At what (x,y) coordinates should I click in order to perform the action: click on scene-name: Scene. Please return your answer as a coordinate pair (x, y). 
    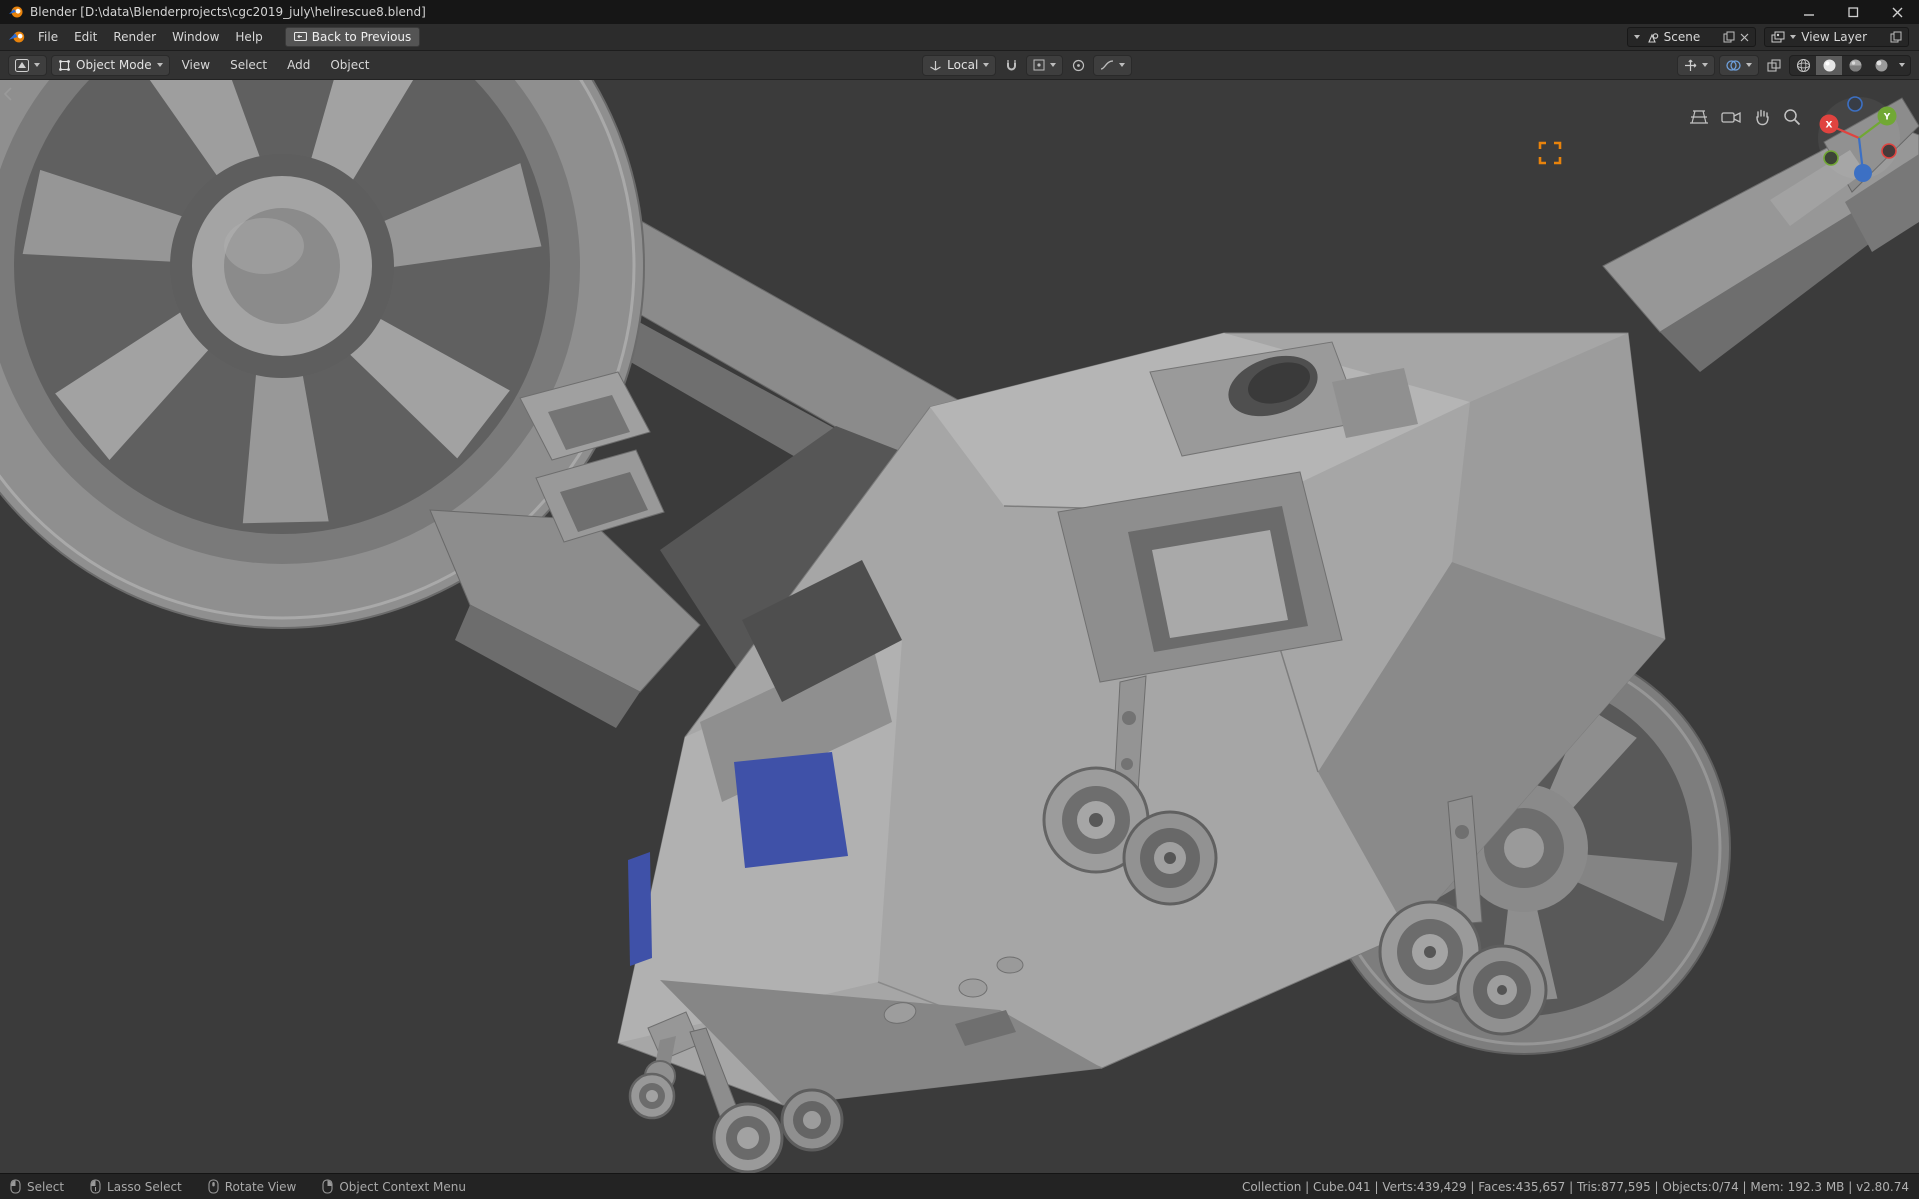
    Looking at the image, I should click on (1682, 37).